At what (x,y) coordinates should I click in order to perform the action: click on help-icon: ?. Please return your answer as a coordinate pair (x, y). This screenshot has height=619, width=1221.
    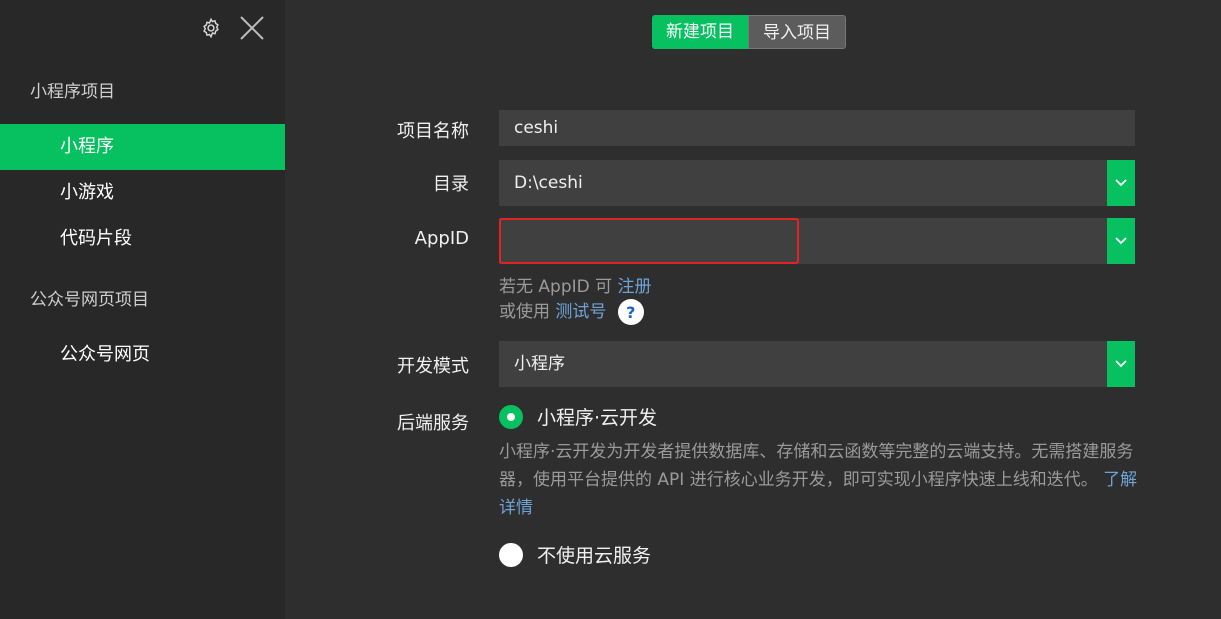
    Looking at the image, I should click on (630, 312).